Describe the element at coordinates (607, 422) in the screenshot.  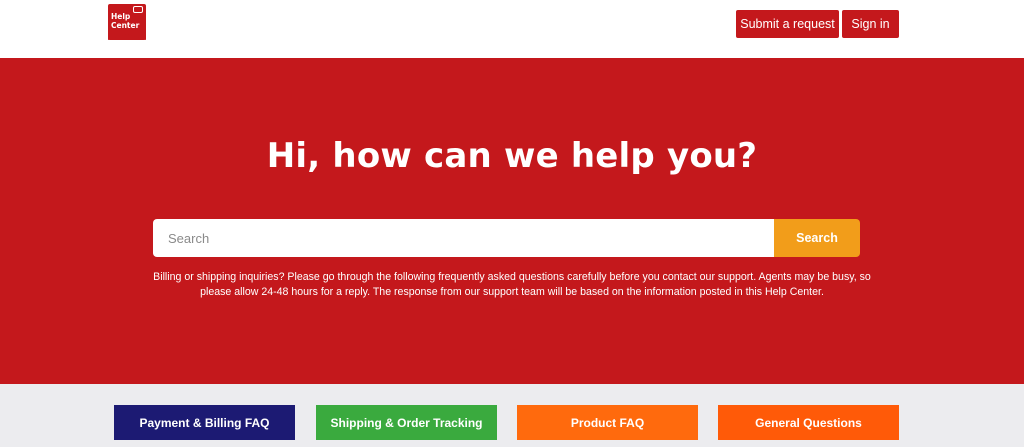
I see `category-product-faq-button: Product FAQ` at that location.